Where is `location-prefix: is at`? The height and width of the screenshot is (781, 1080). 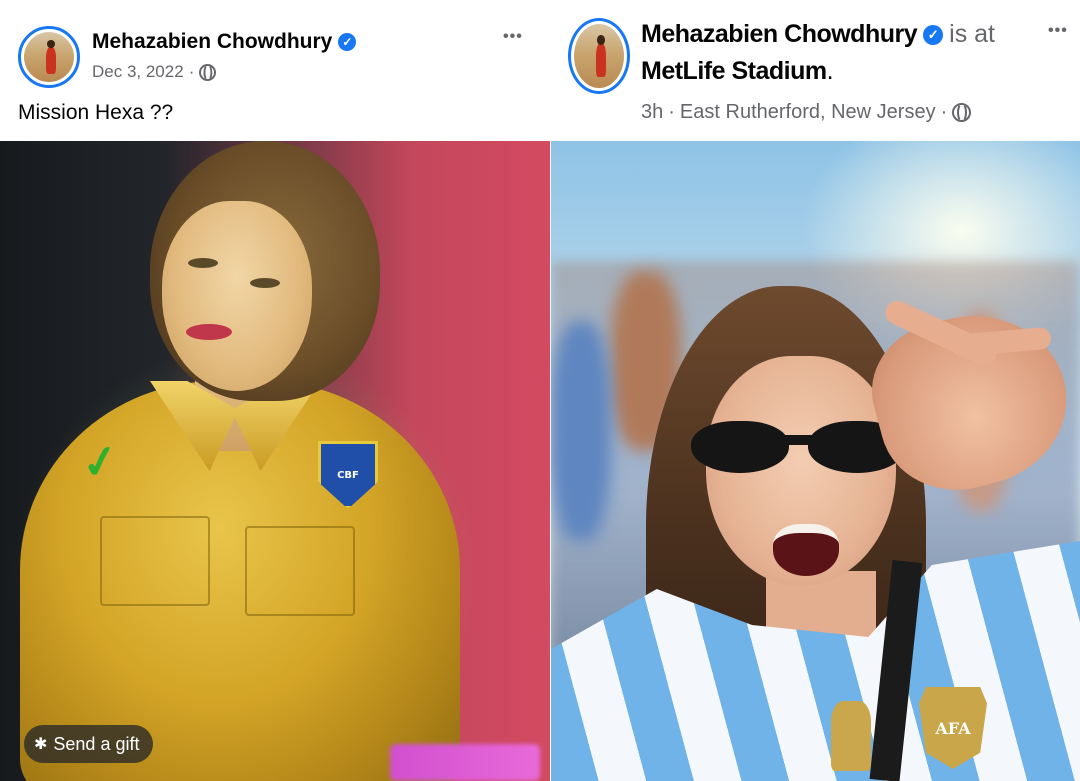
location-prefix: is at is located at coordinates (972, 34).